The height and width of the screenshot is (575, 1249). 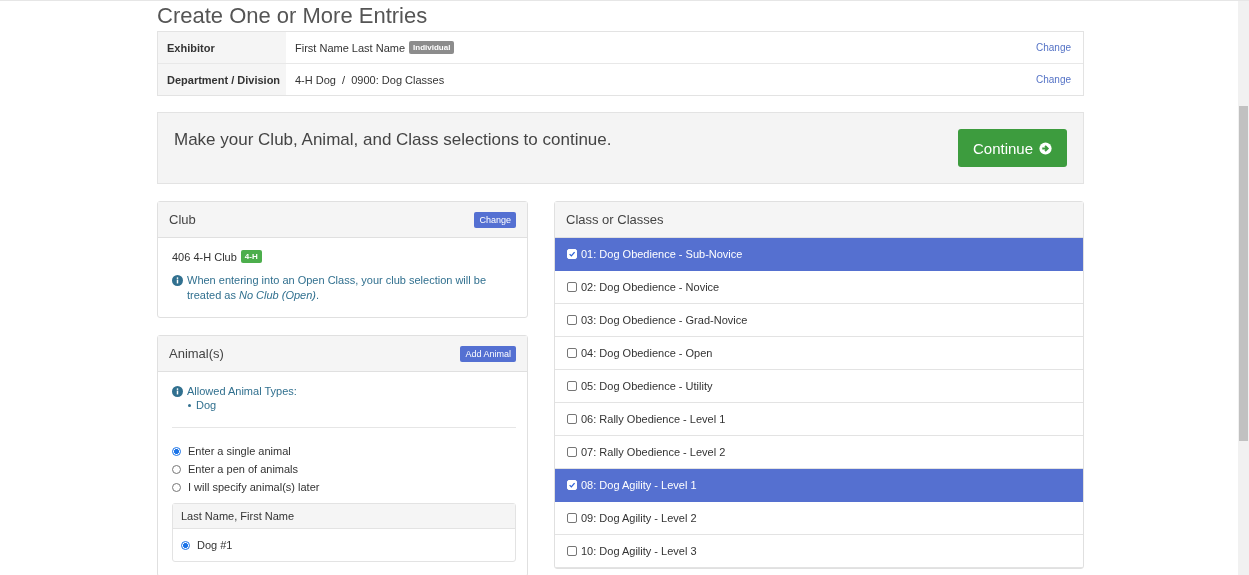 What do you see at coordinates (615, 219) in the screenshot?
I see `panel-title: Class or Classes` at bounding box center [615, 219].